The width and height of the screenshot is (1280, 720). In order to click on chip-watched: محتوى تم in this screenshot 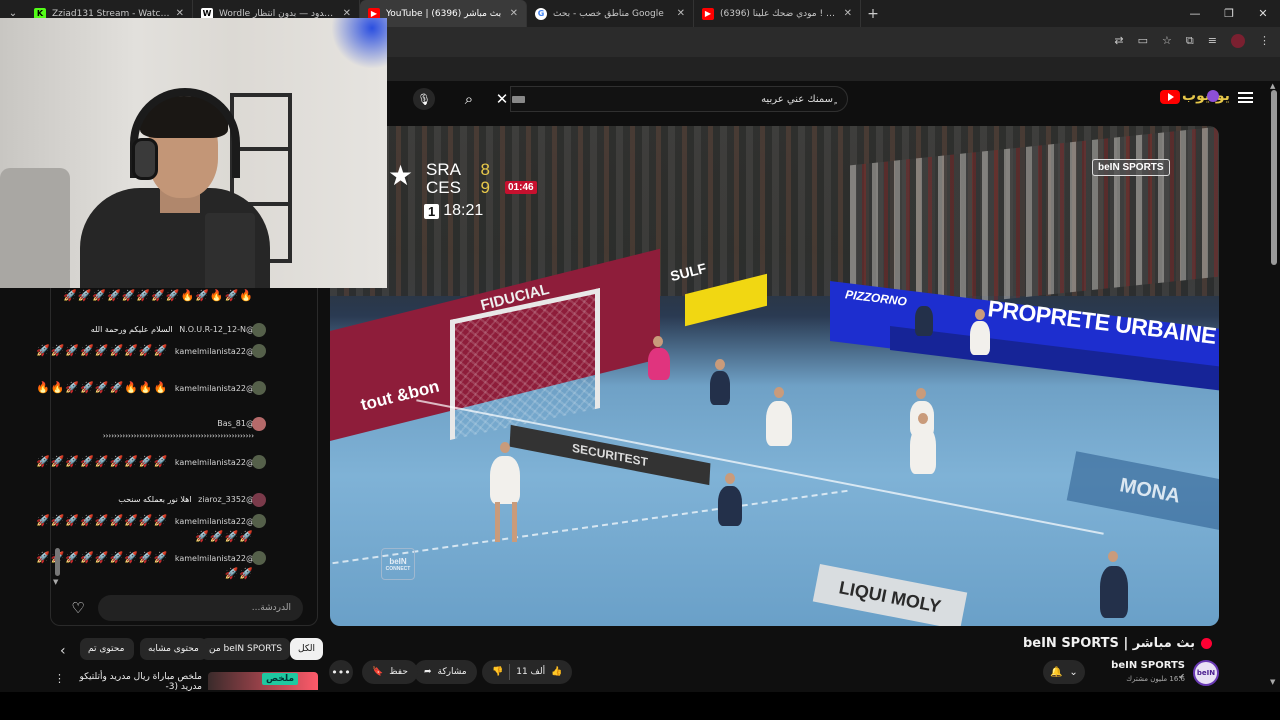, I will do `click(107, 649)`.